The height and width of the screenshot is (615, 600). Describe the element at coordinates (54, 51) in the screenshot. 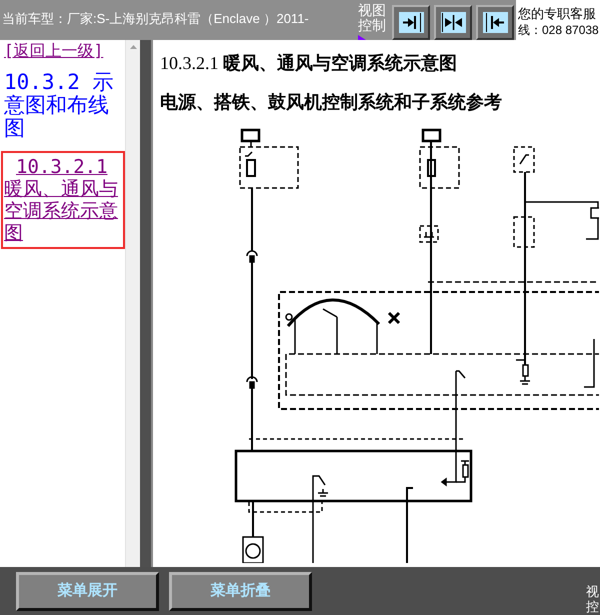

I see `back-link: [返回上一级]` at that location.